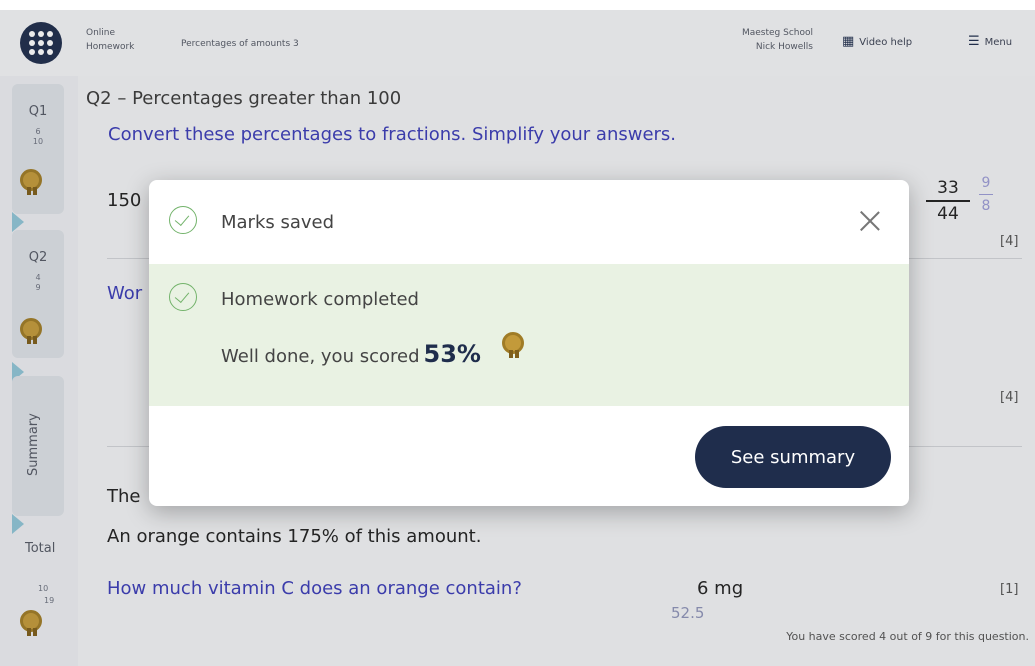 This screenshot has width=1035, height=666. What do you see at coordinates (278, 222) in the screenshot?
I see `marks-saved-text: Marks saved` at bounding box center [278, 222].